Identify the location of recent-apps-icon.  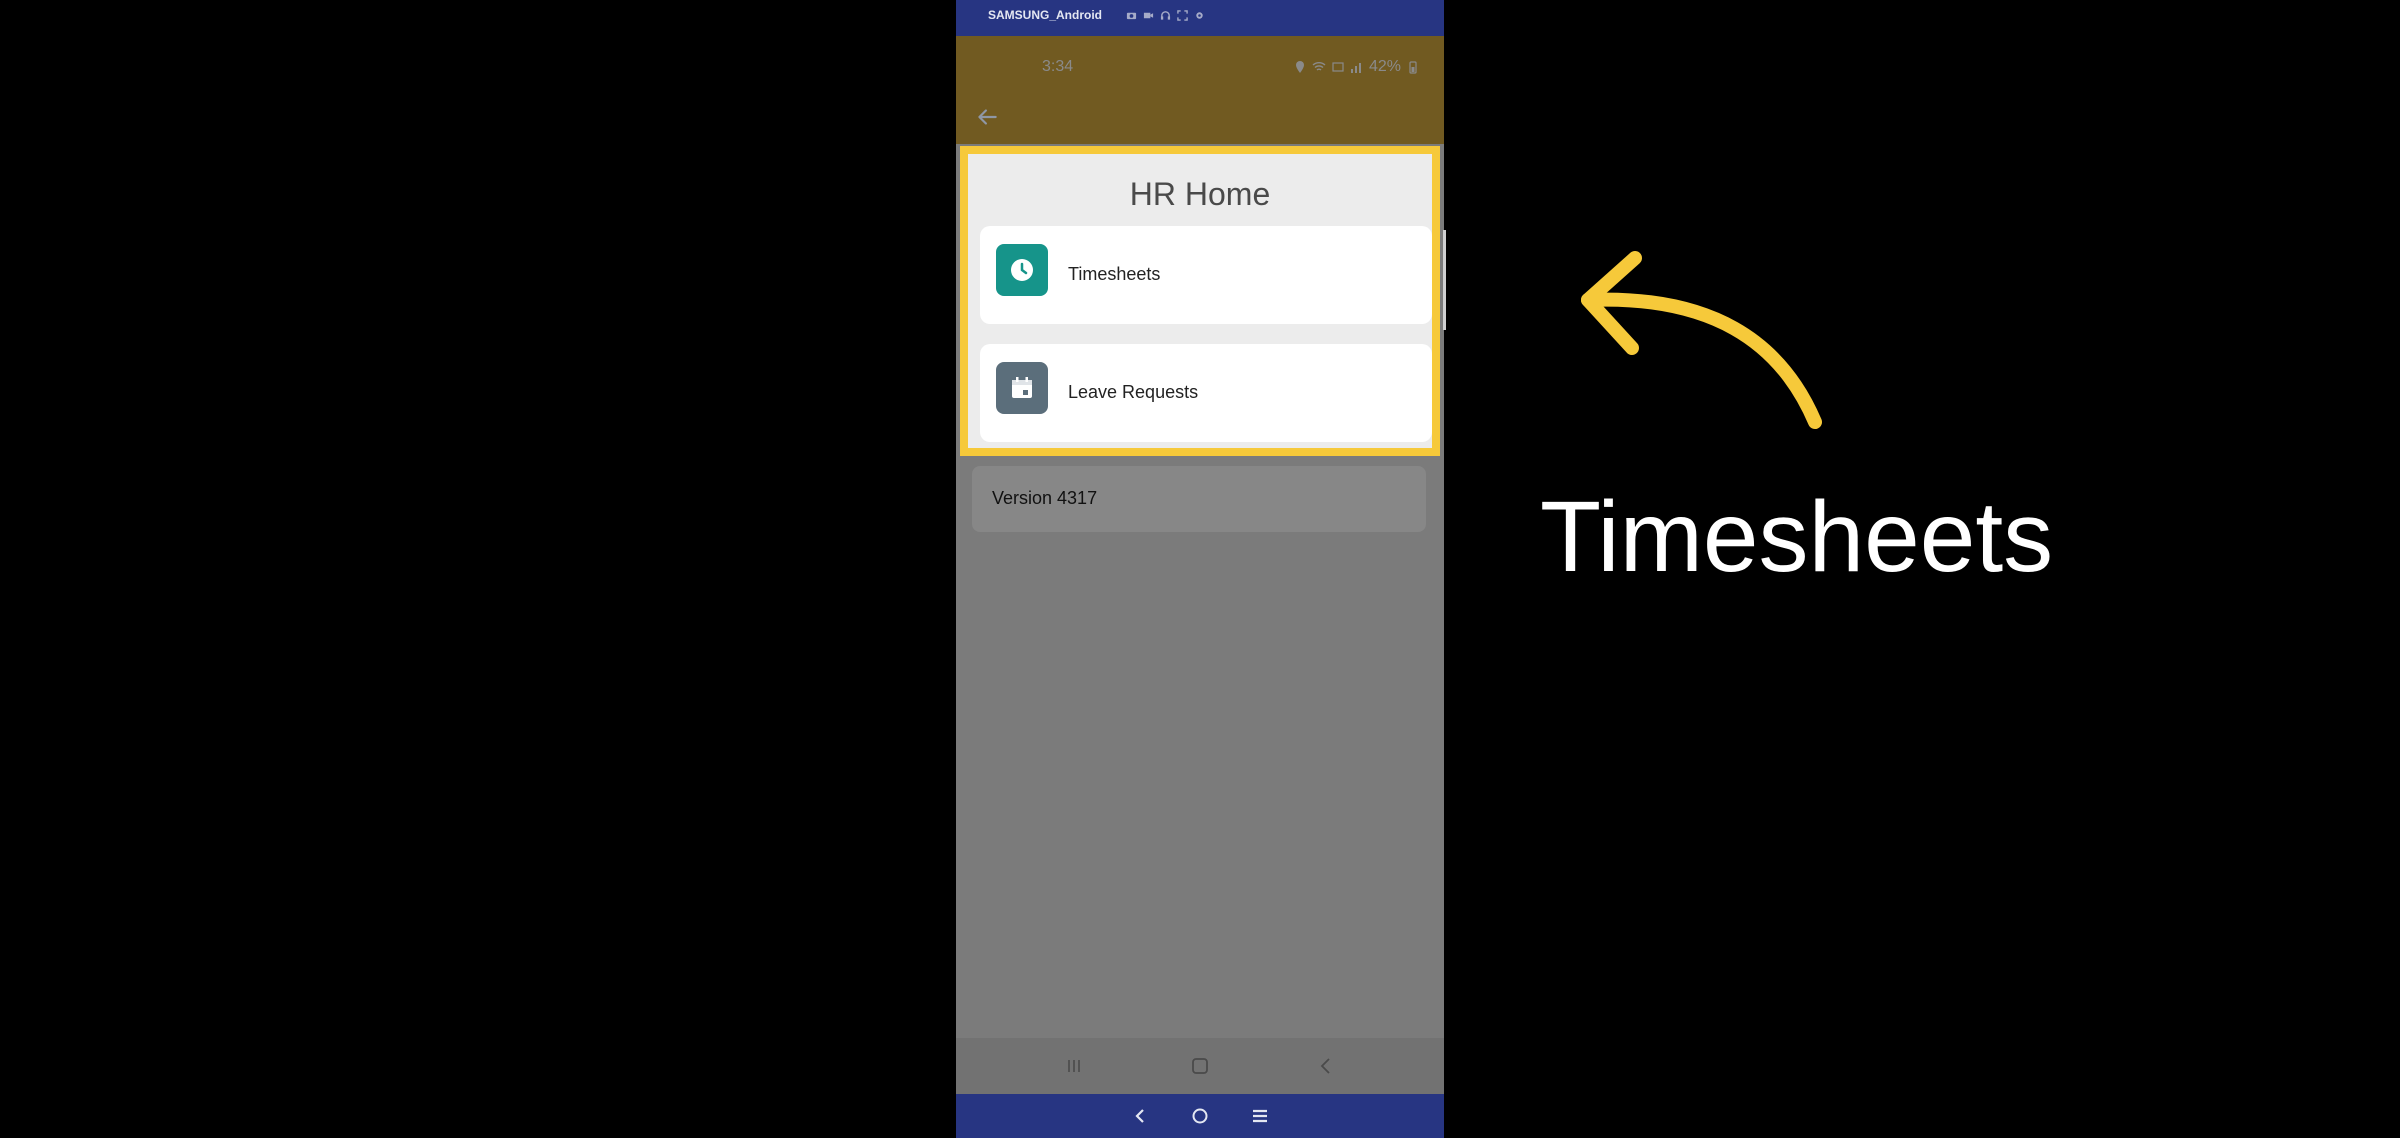
(1074, 1066).